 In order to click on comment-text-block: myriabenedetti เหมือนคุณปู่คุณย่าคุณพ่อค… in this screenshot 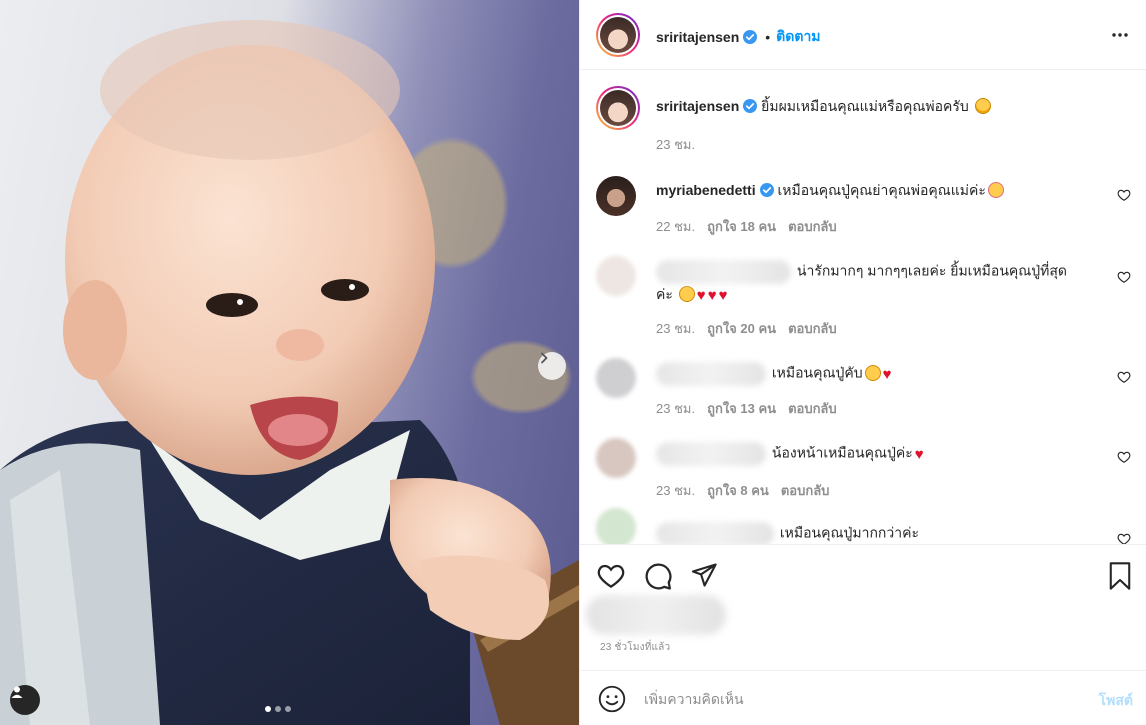, I will do `click(876, 190)`.